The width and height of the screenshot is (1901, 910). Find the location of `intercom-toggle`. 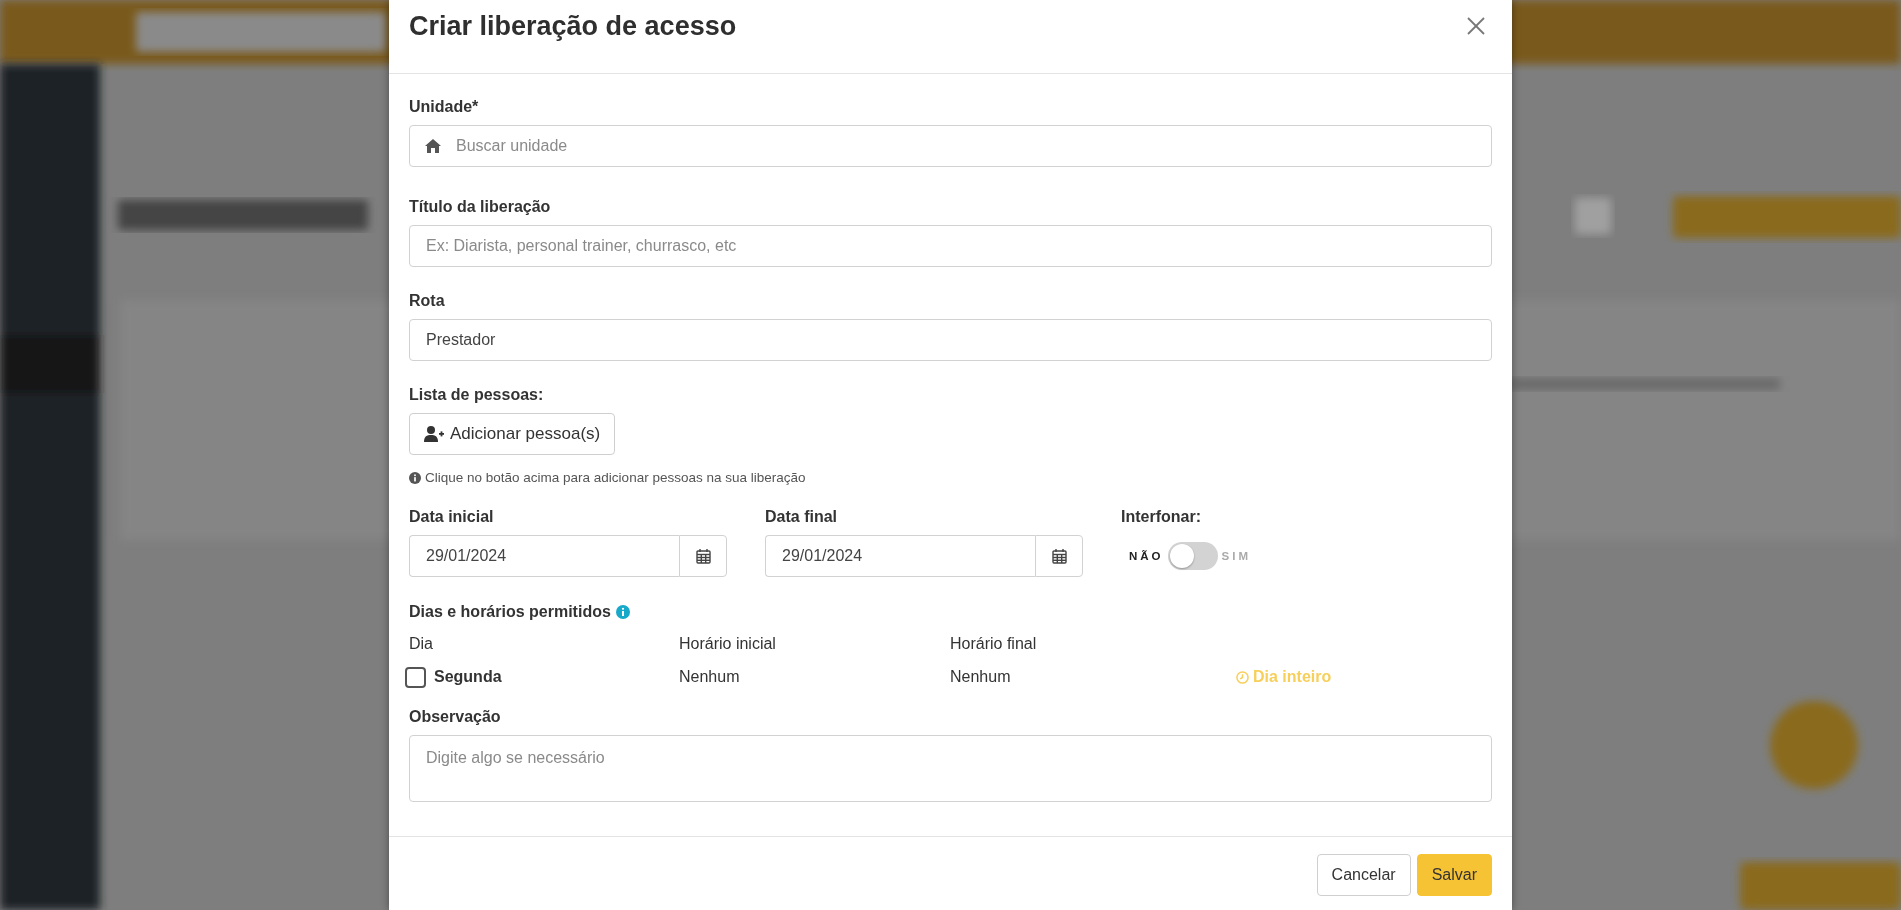

intercom-toggle is located at coordinates (1192, 556).